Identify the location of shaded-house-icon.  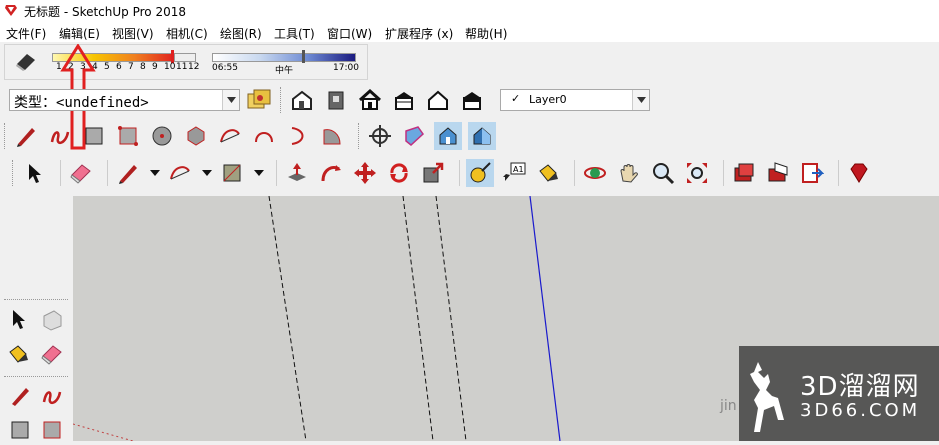
(482, 136).